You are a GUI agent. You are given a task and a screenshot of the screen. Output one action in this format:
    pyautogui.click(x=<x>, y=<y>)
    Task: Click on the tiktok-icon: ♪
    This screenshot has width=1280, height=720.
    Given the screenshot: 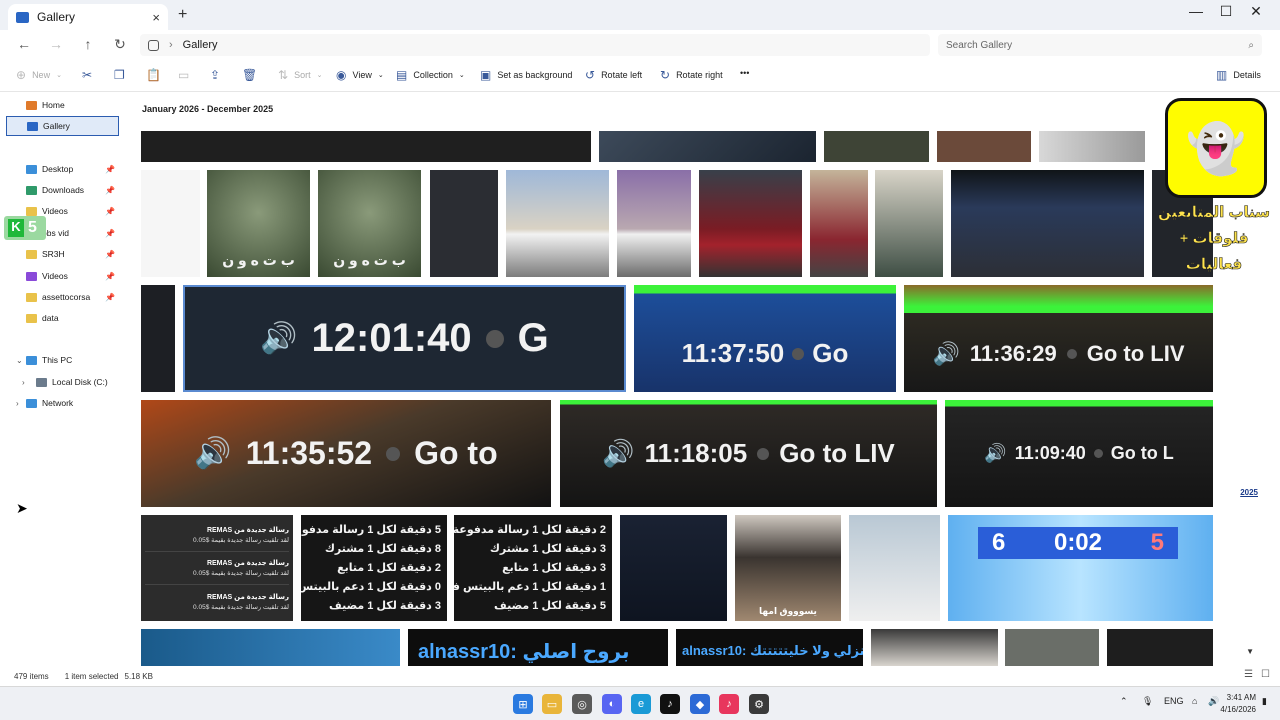 What is the action you would take?
    pyautogui.click(x=670, y=704)
    